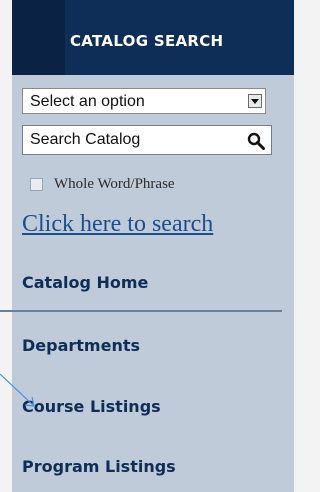 The width and height of the screenshot is (320, 492). I want to click on option-select: Select an option, so click(144, 101).